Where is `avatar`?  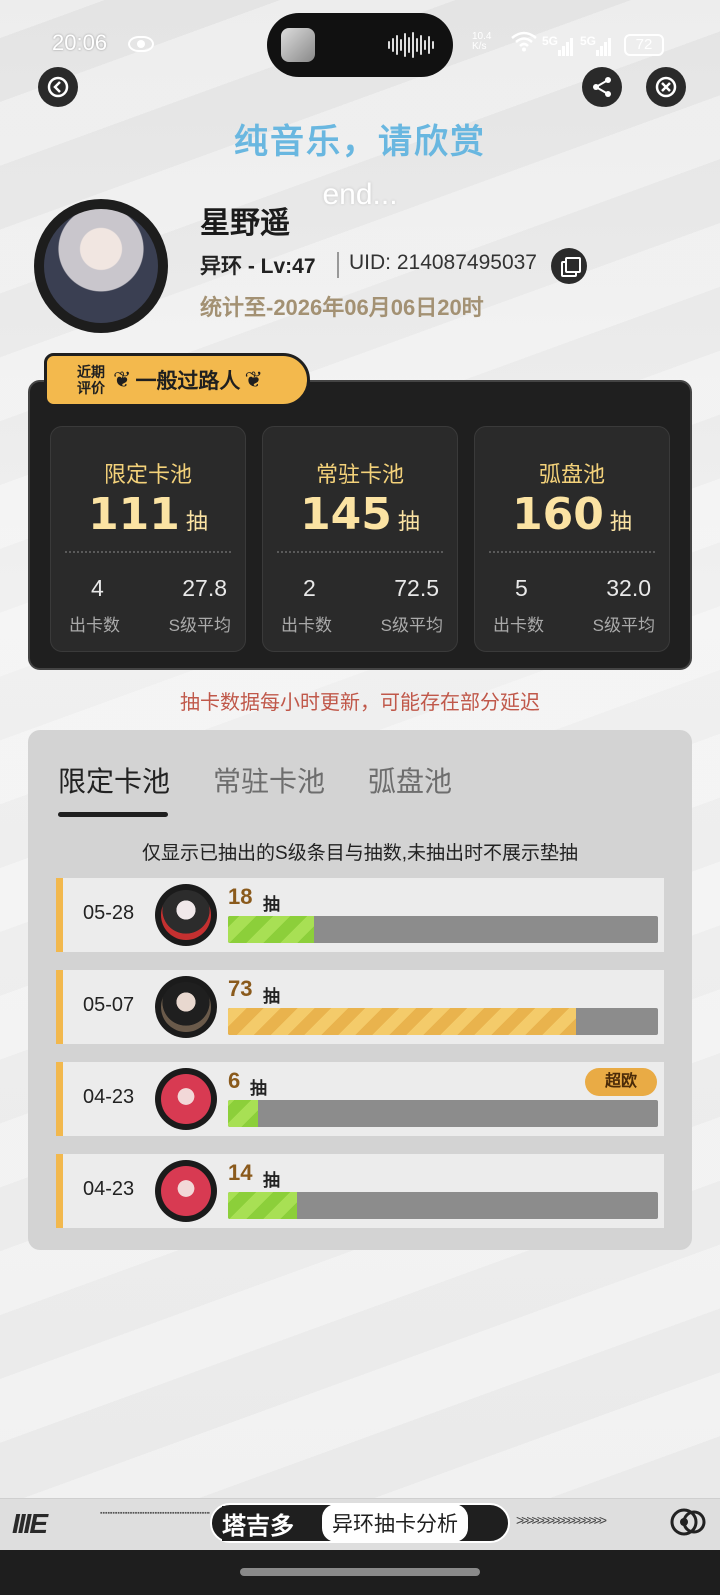
avatar is located at coordinates (101, 266).